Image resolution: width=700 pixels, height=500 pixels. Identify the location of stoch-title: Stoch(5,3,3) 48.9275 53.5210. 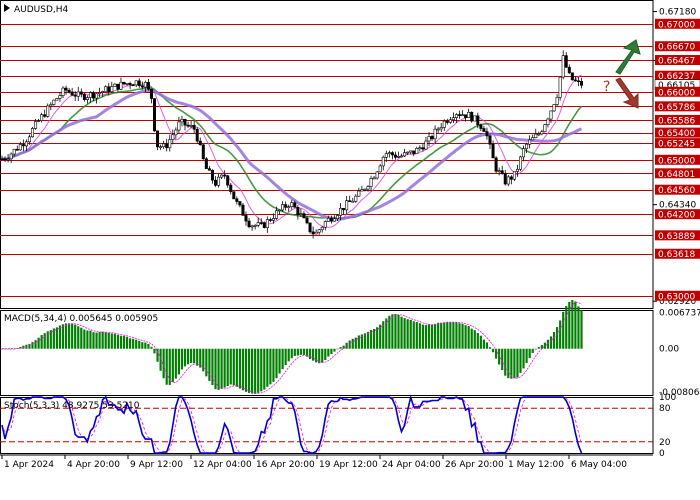
(72, 406).